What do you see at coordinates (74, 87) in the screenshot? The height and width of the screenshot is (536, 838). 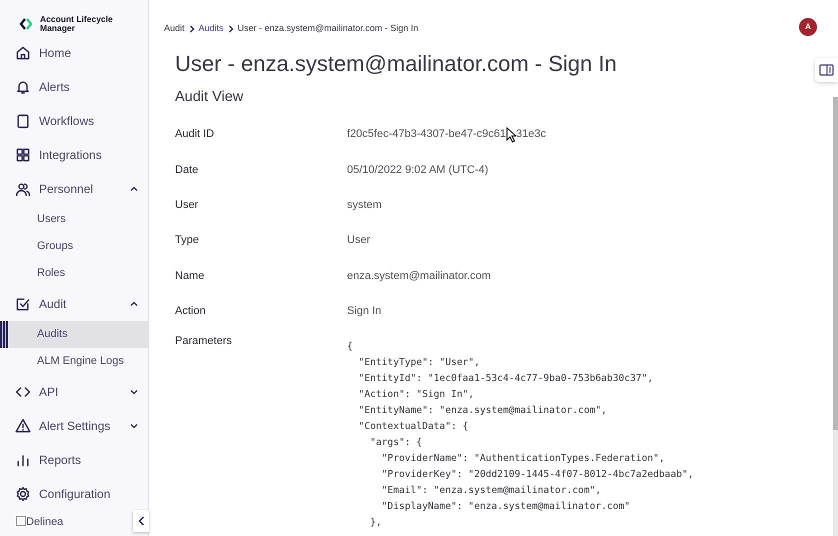 I see `nav-item: Alerts` at bounding box center [74, 87].